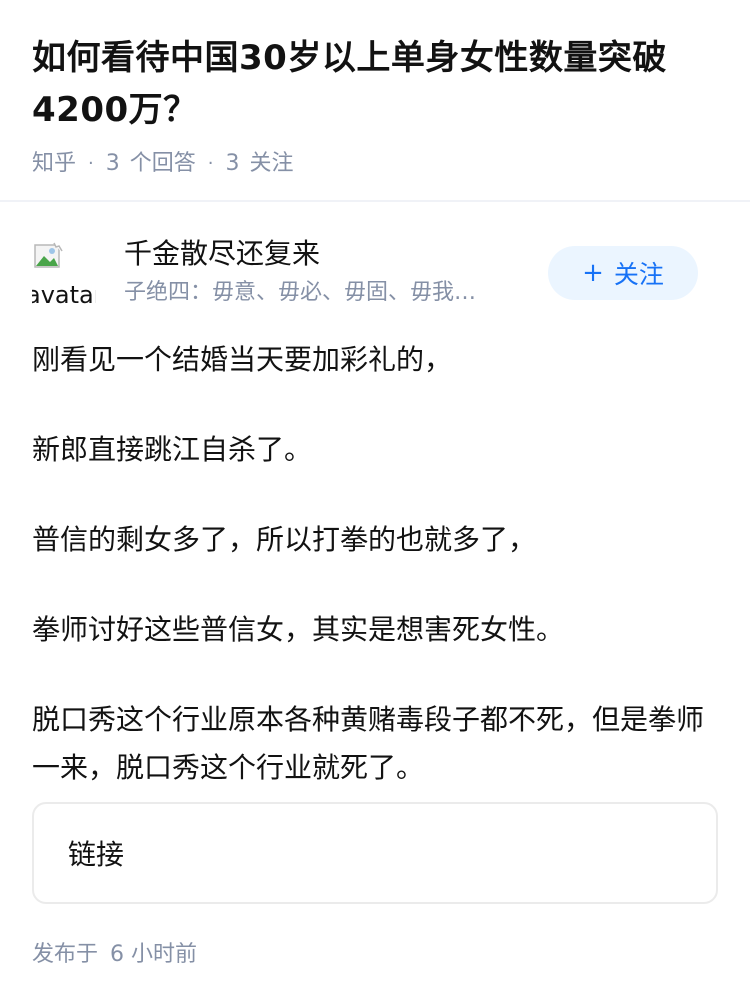 This screenshot has width=750, height=1008. I want to click on answer-paragraph: 普信的剩女多了，所以打拳的也就多了，, so click(284, 539).